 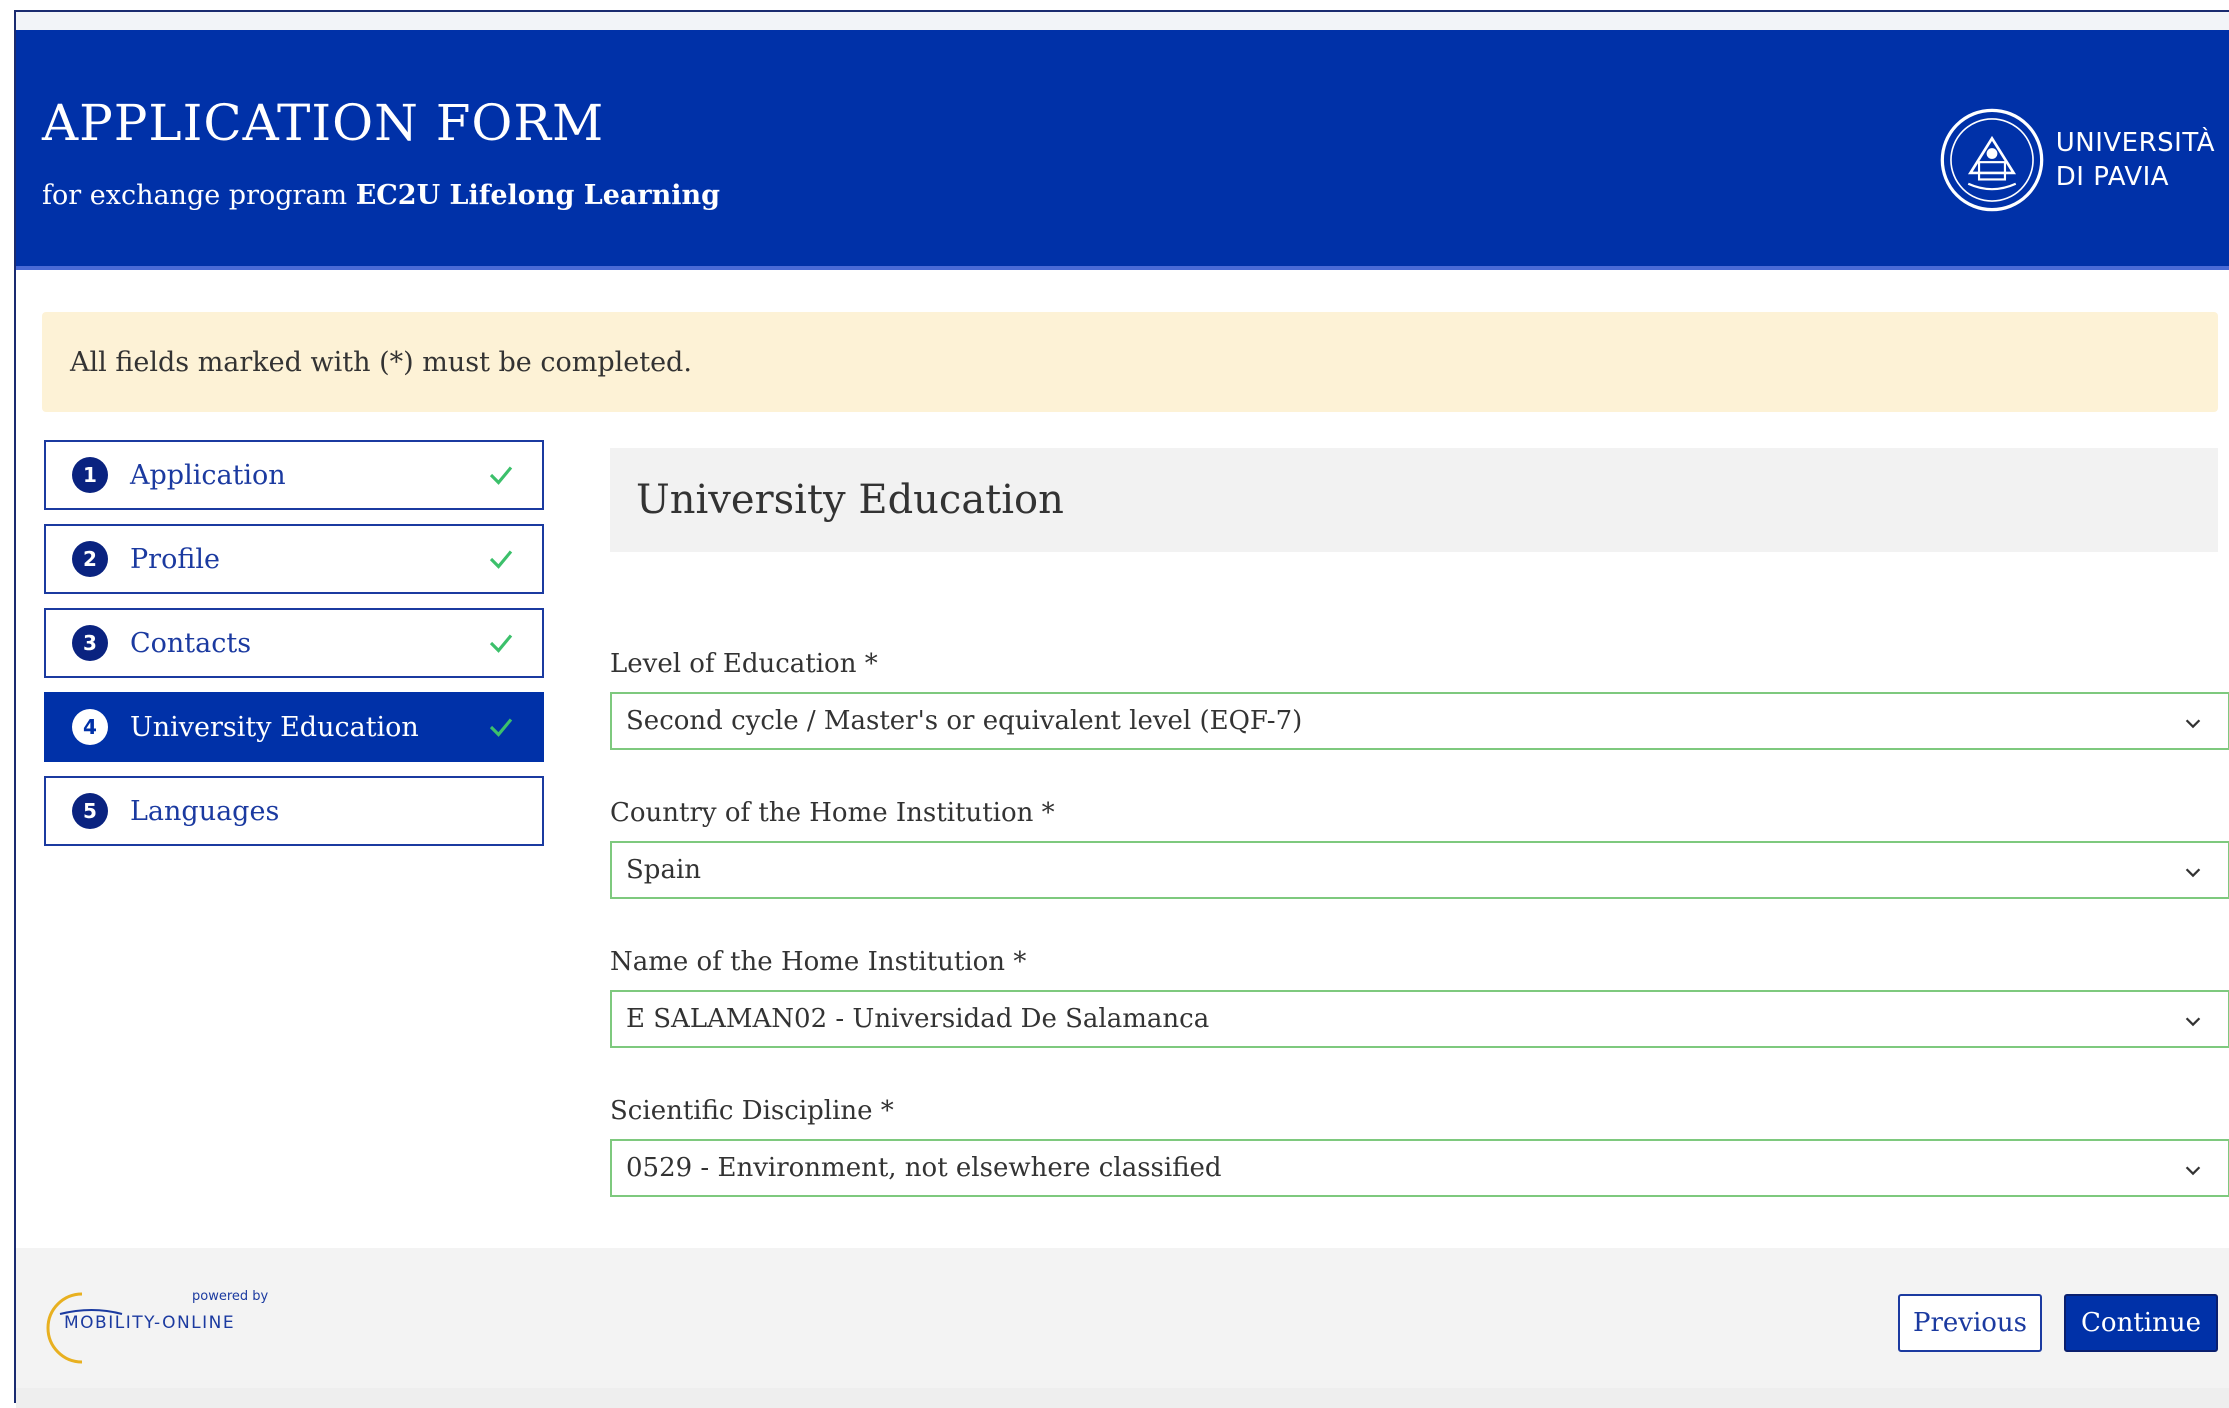 I want to click on subtitle-prefix: for exchange program, so click(x=199, y=195).